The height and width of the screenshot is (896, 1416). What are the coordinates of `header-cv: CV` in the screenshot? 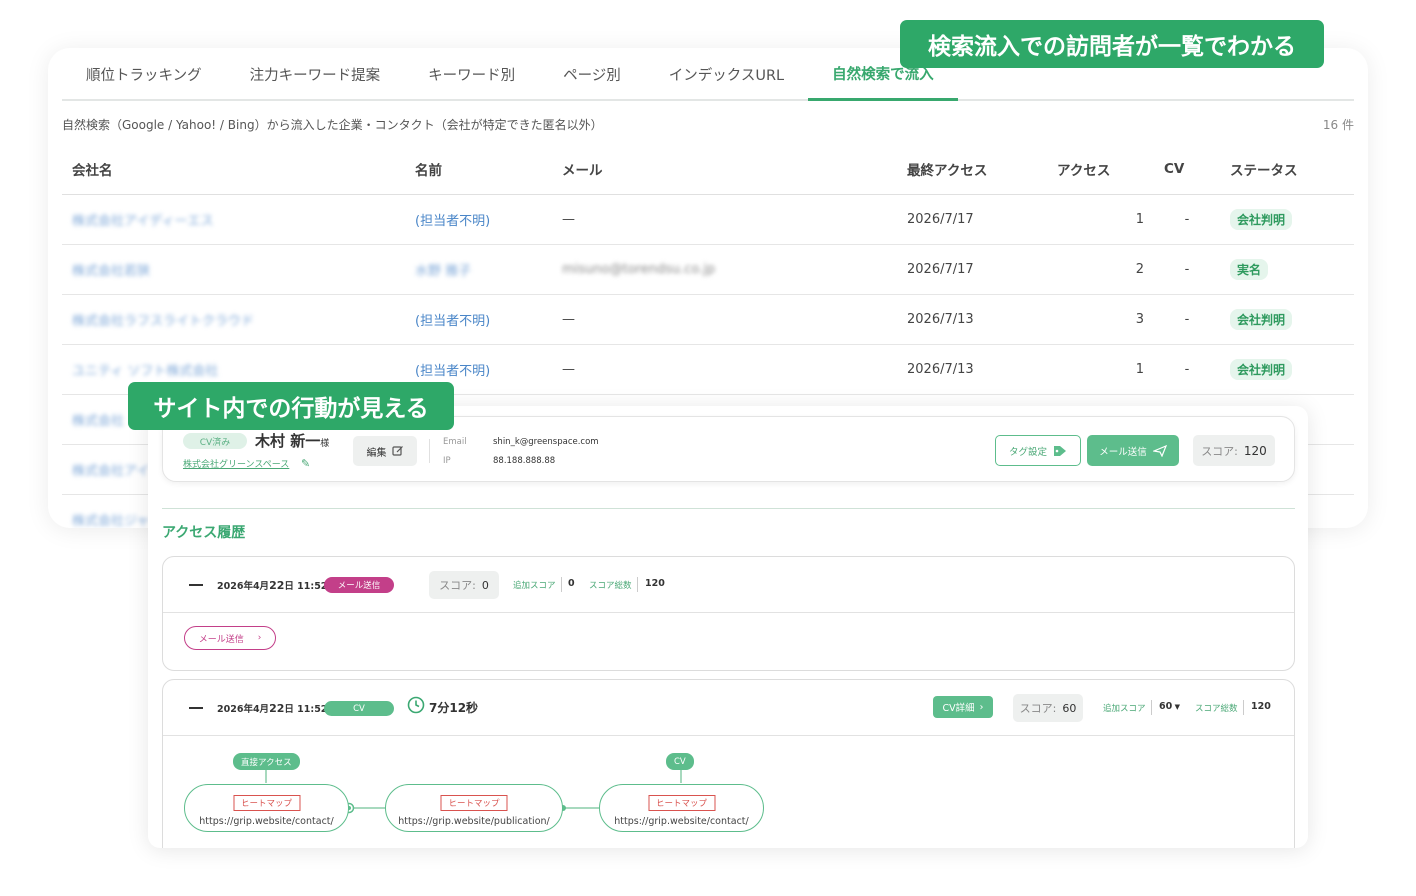 It's located at (1187, 169).